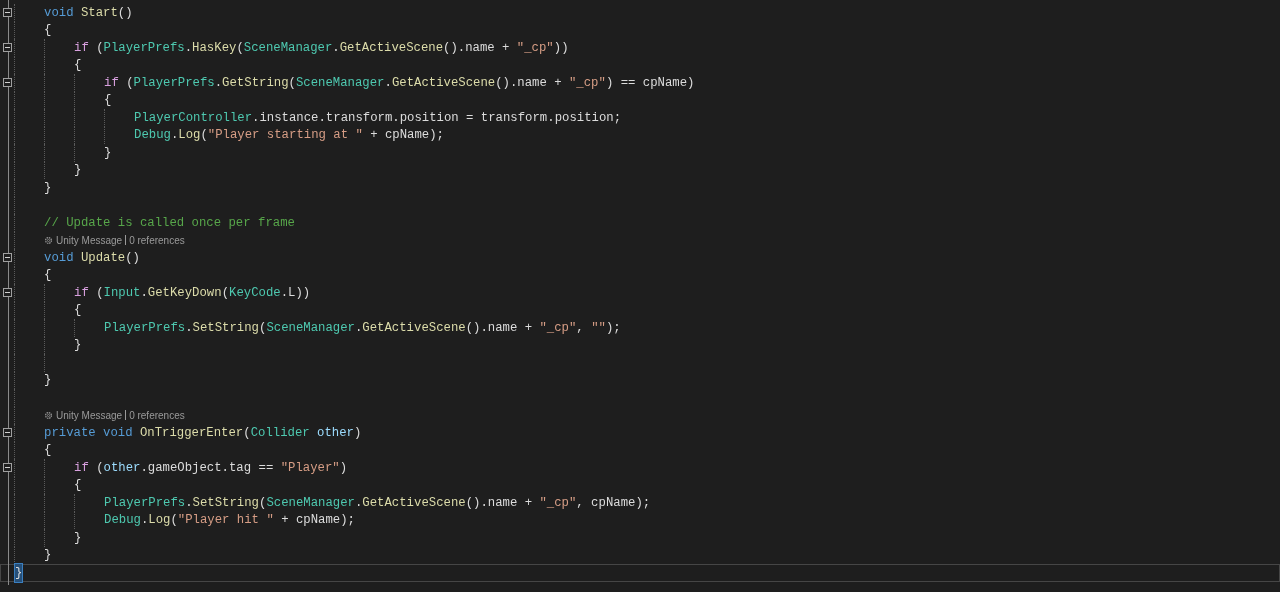  I want to click on code-line: PlayerController.instance.transform.position = transform.position;, so click(378, 118).